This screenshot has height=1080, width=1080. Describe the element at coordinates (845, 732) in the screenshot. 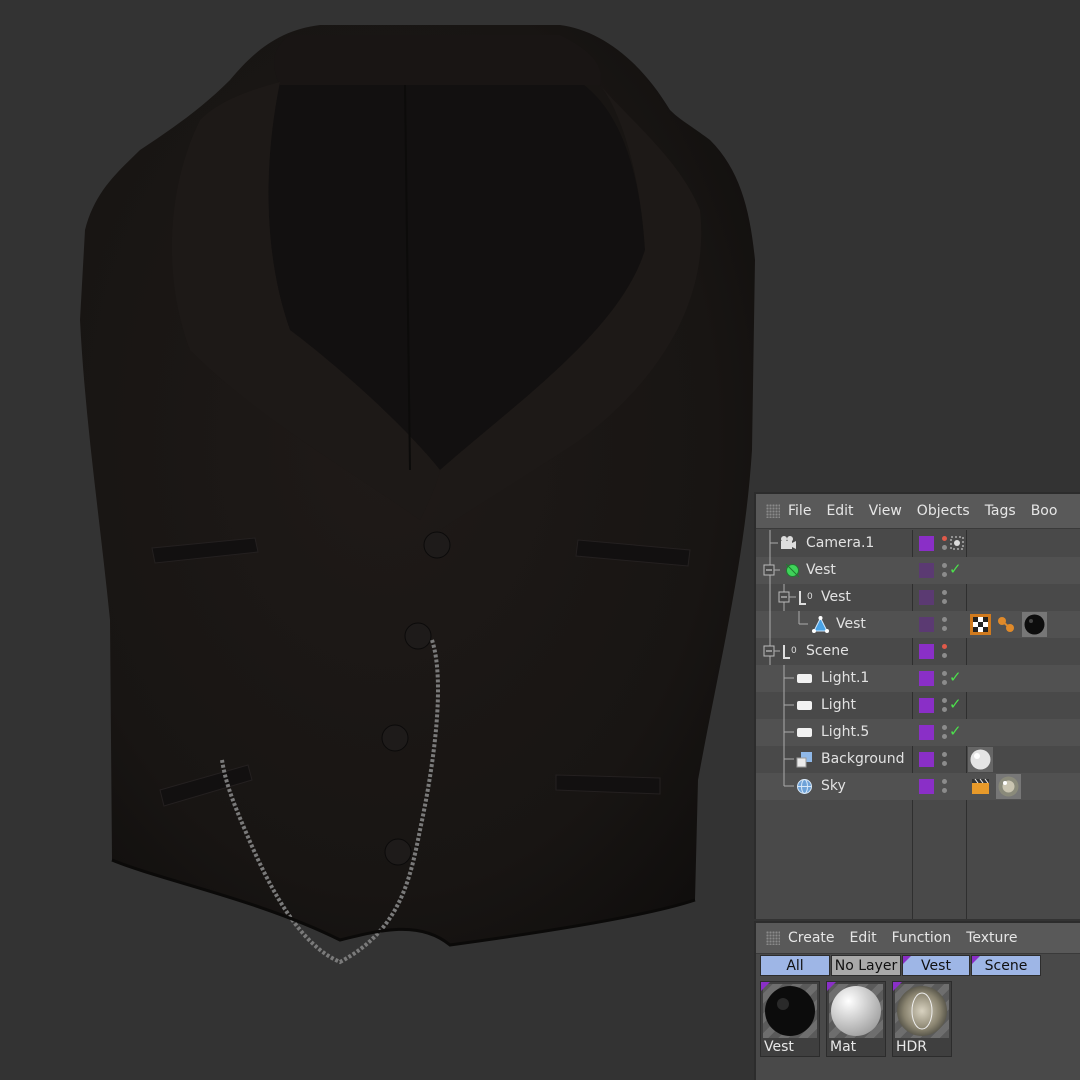

I see `object-name: Light.5` at that location.